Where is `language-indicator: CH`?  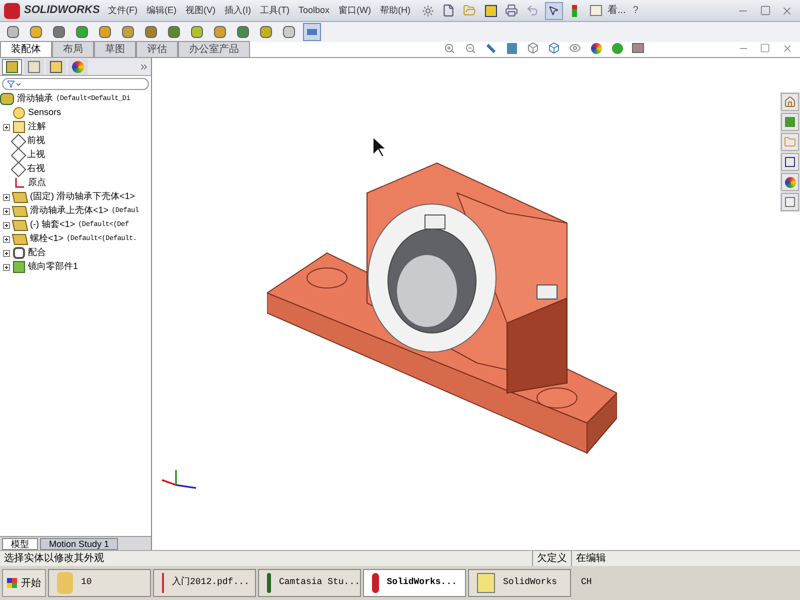
language-indicator: CH is located at coordinates (586, 583).